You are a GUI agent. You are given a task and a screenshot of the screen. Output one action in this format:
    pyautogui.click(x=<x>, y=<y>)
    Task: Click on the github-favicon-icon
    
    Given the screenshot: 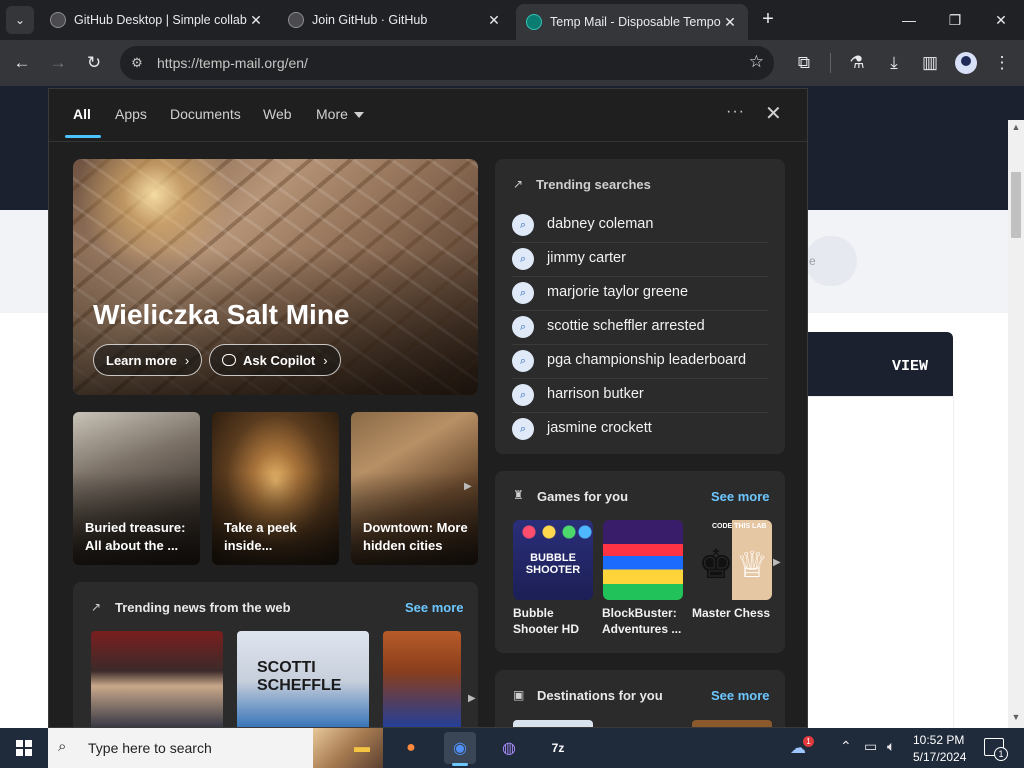 What is the action you would take?
    pyautogui.click(x=296, y=20)
    